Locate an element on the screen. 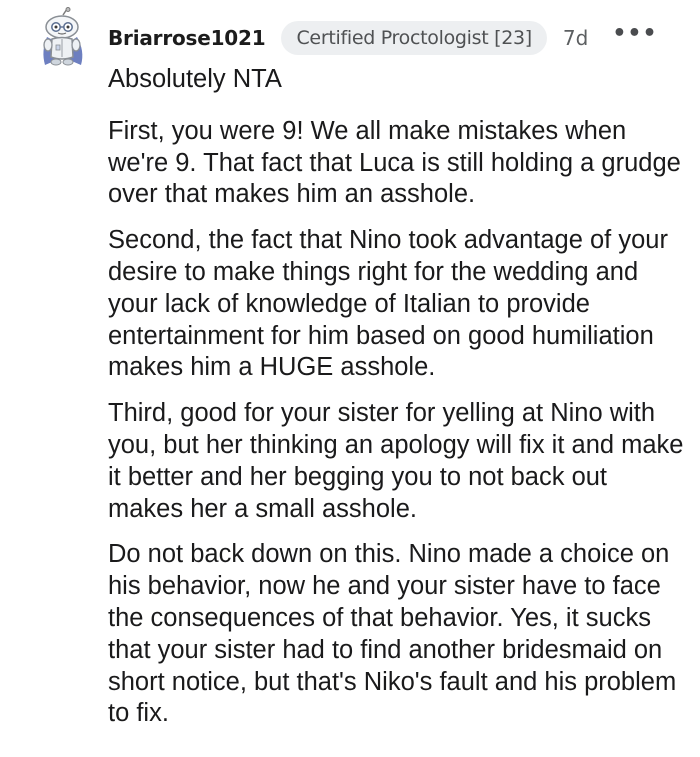  snoo-avatar-icon is located at coordinates (63, 36).